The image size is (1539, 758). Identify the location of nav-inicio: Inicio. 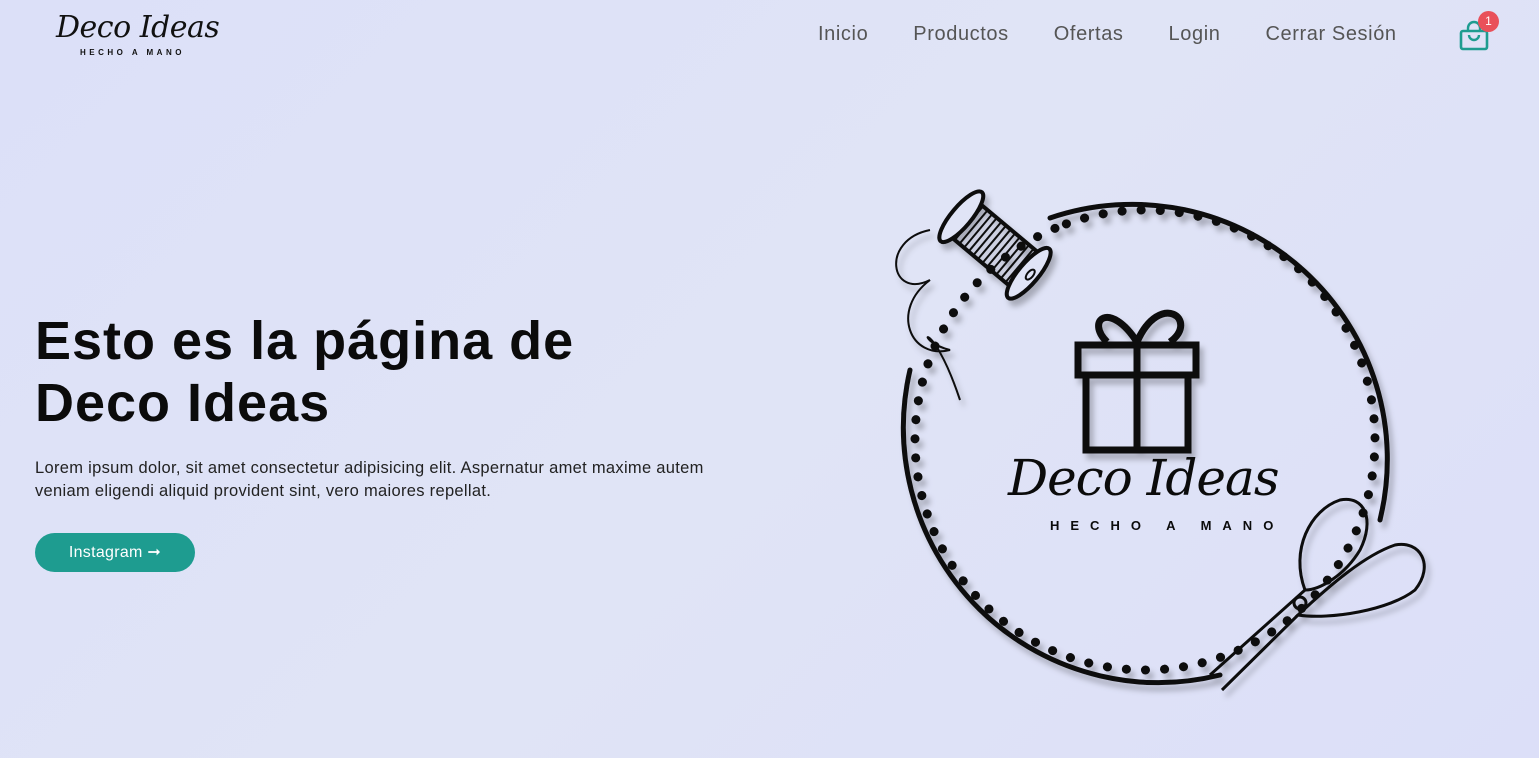
(843, 35).